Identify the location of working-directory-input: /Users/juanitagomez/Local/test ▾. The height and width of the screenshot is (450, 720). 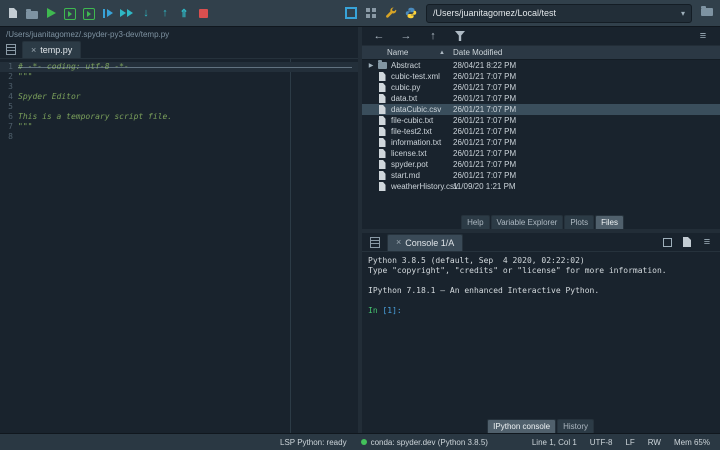
(559, 13).